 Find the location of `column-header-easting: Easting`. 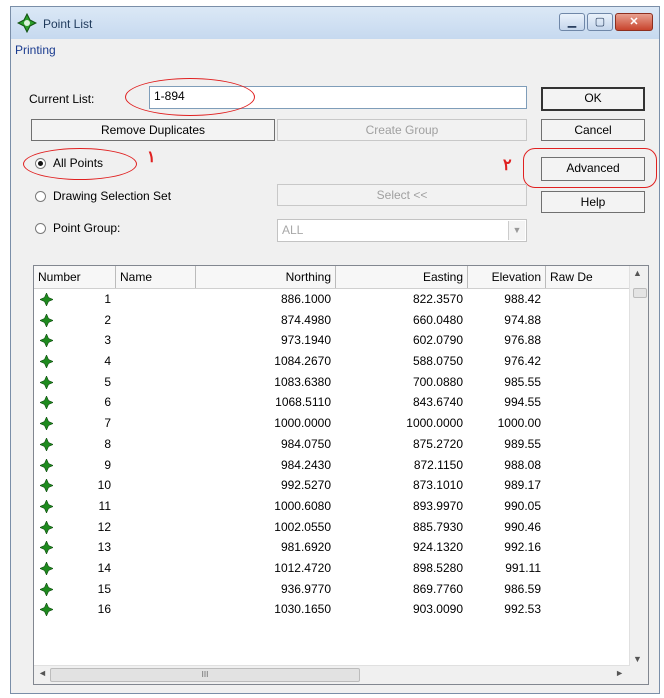

column-header-easting: Easting is located at coordinates (402, 277).